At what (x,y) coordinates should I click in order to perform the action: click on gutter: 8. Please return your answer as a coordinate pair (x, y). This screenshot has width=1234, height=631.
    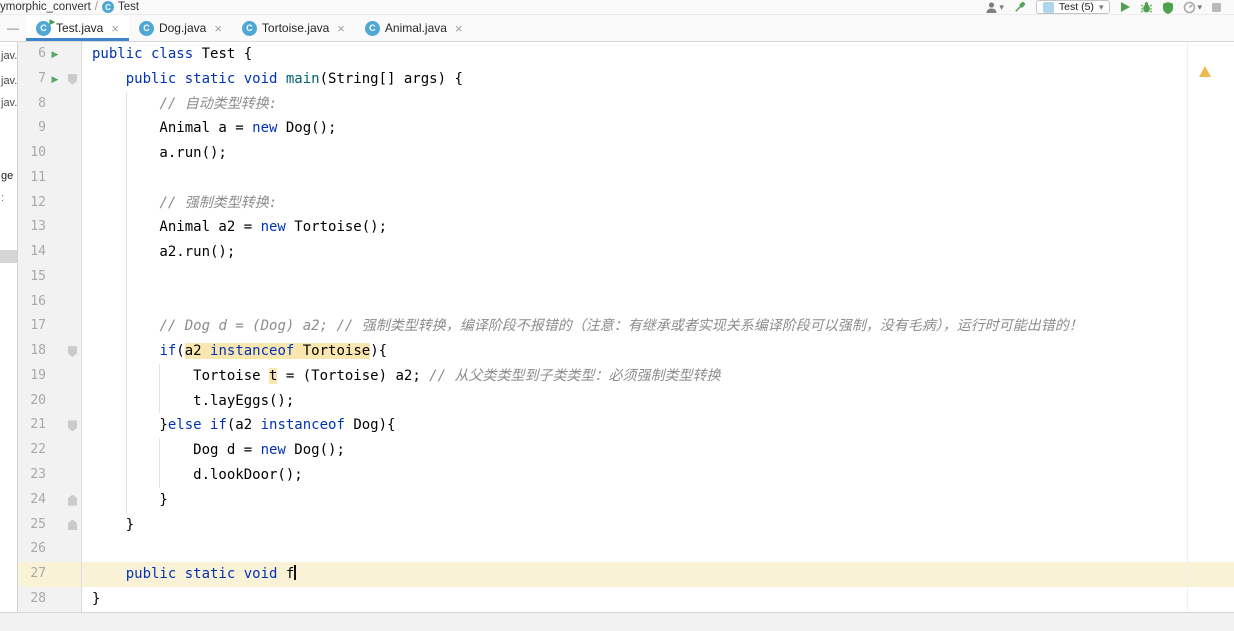
    Looking at the image, I should click on (50, 104).